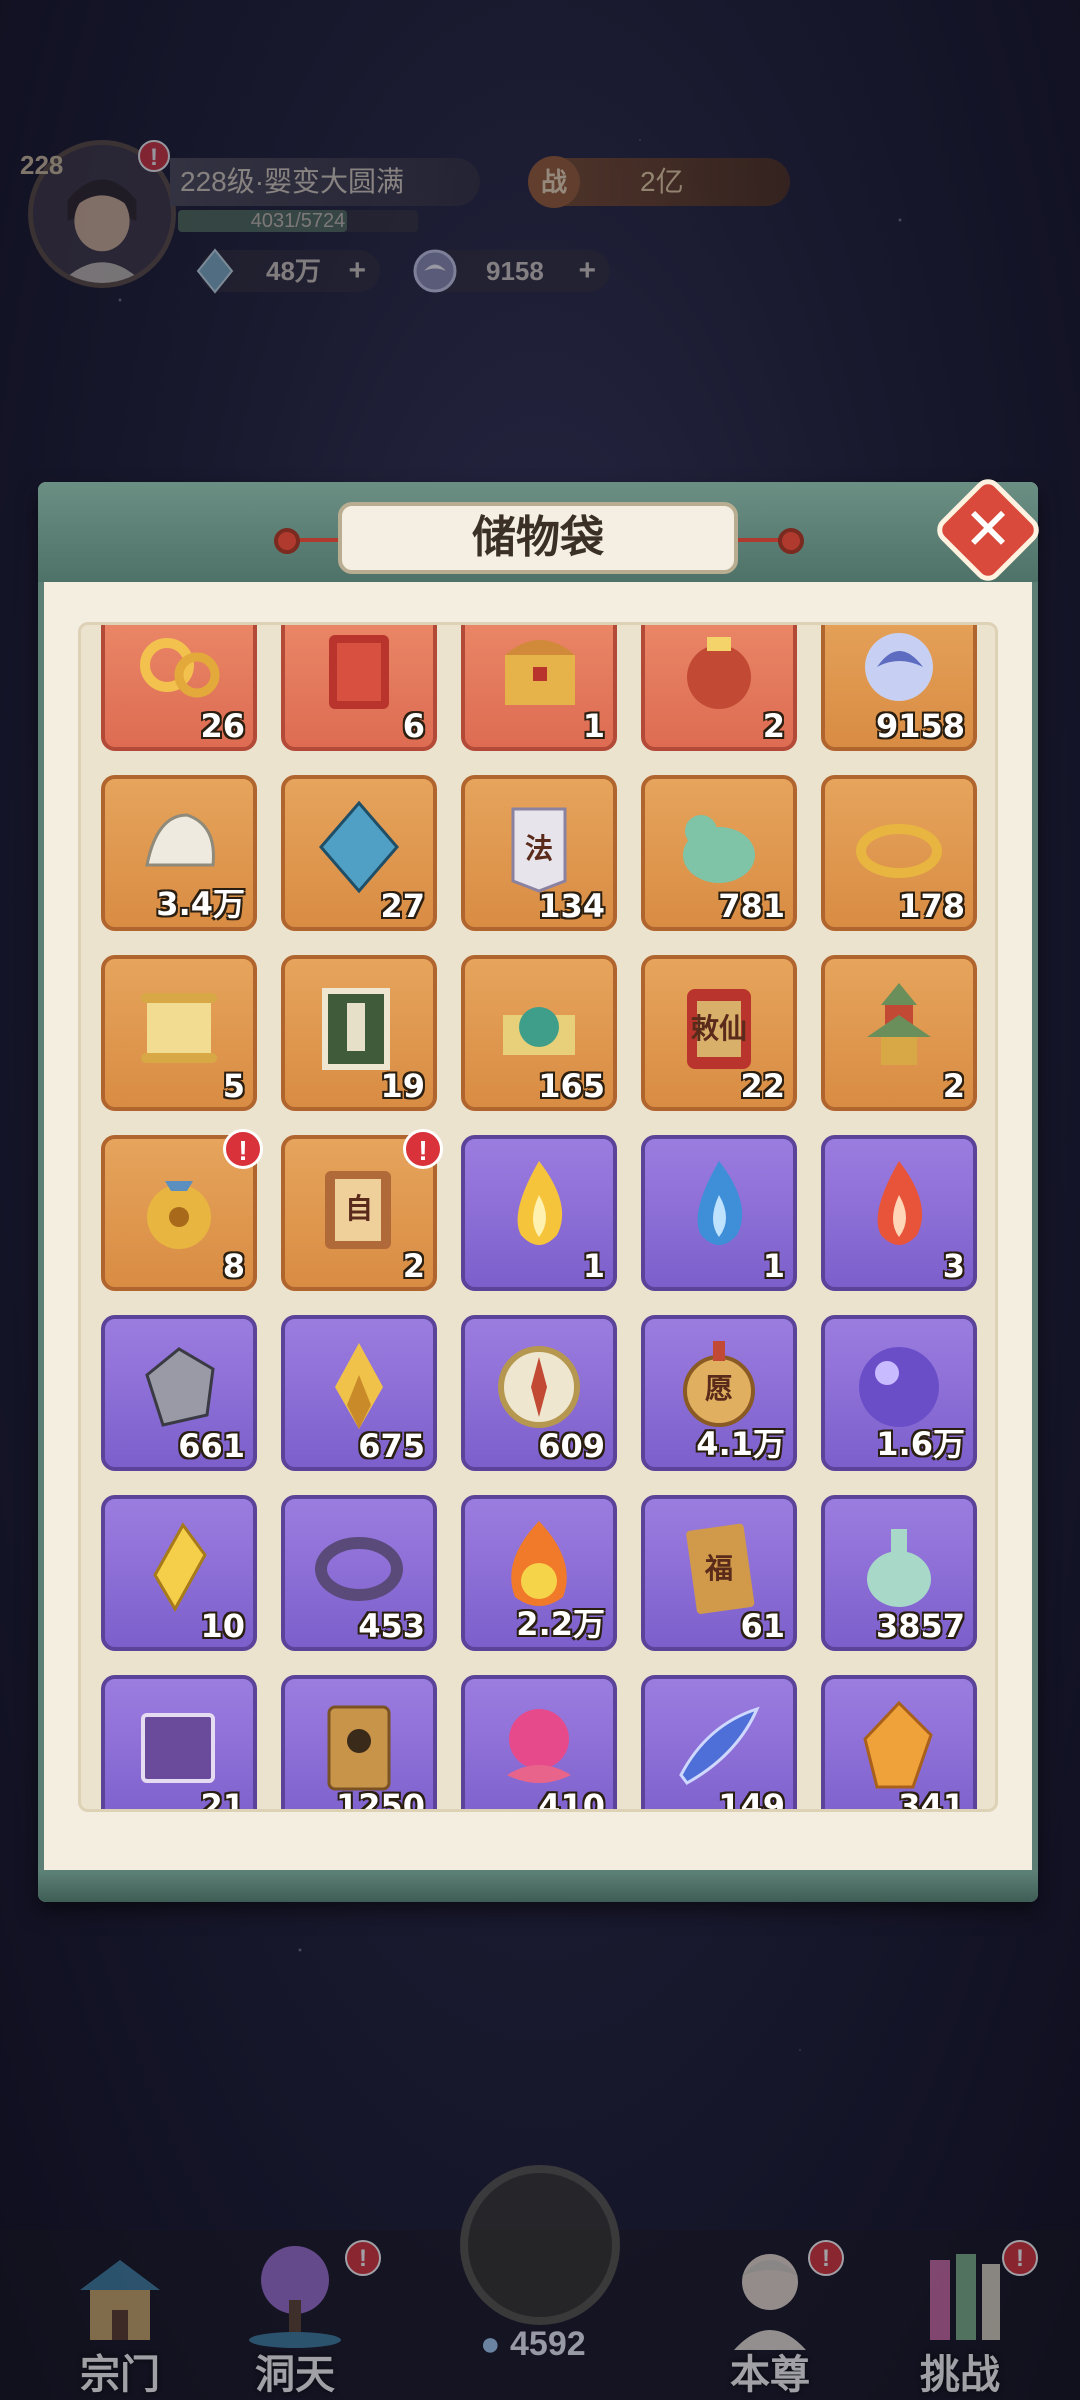 The image size is (1080, 2400). What do you see at coordinates (154, 156) in the screenshot?
I see `avatar-alert-badge: !` at bounding box center [154, 156].